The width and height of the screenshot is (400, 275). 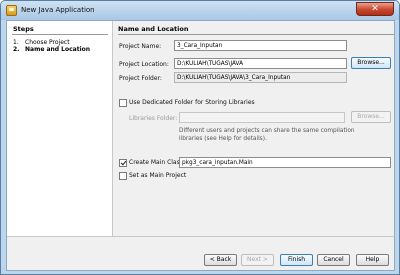 What do you see at coordinates (220, 260) in the screenshot?
I see `back-button: < Back` at bounding box center [220, 260].